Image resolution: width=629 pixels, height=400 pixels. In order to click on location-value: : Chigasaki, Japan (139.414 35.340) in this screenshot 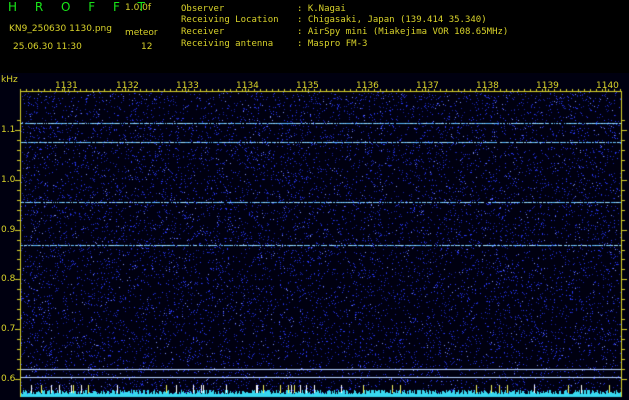, I will do `click(392, 20)`.